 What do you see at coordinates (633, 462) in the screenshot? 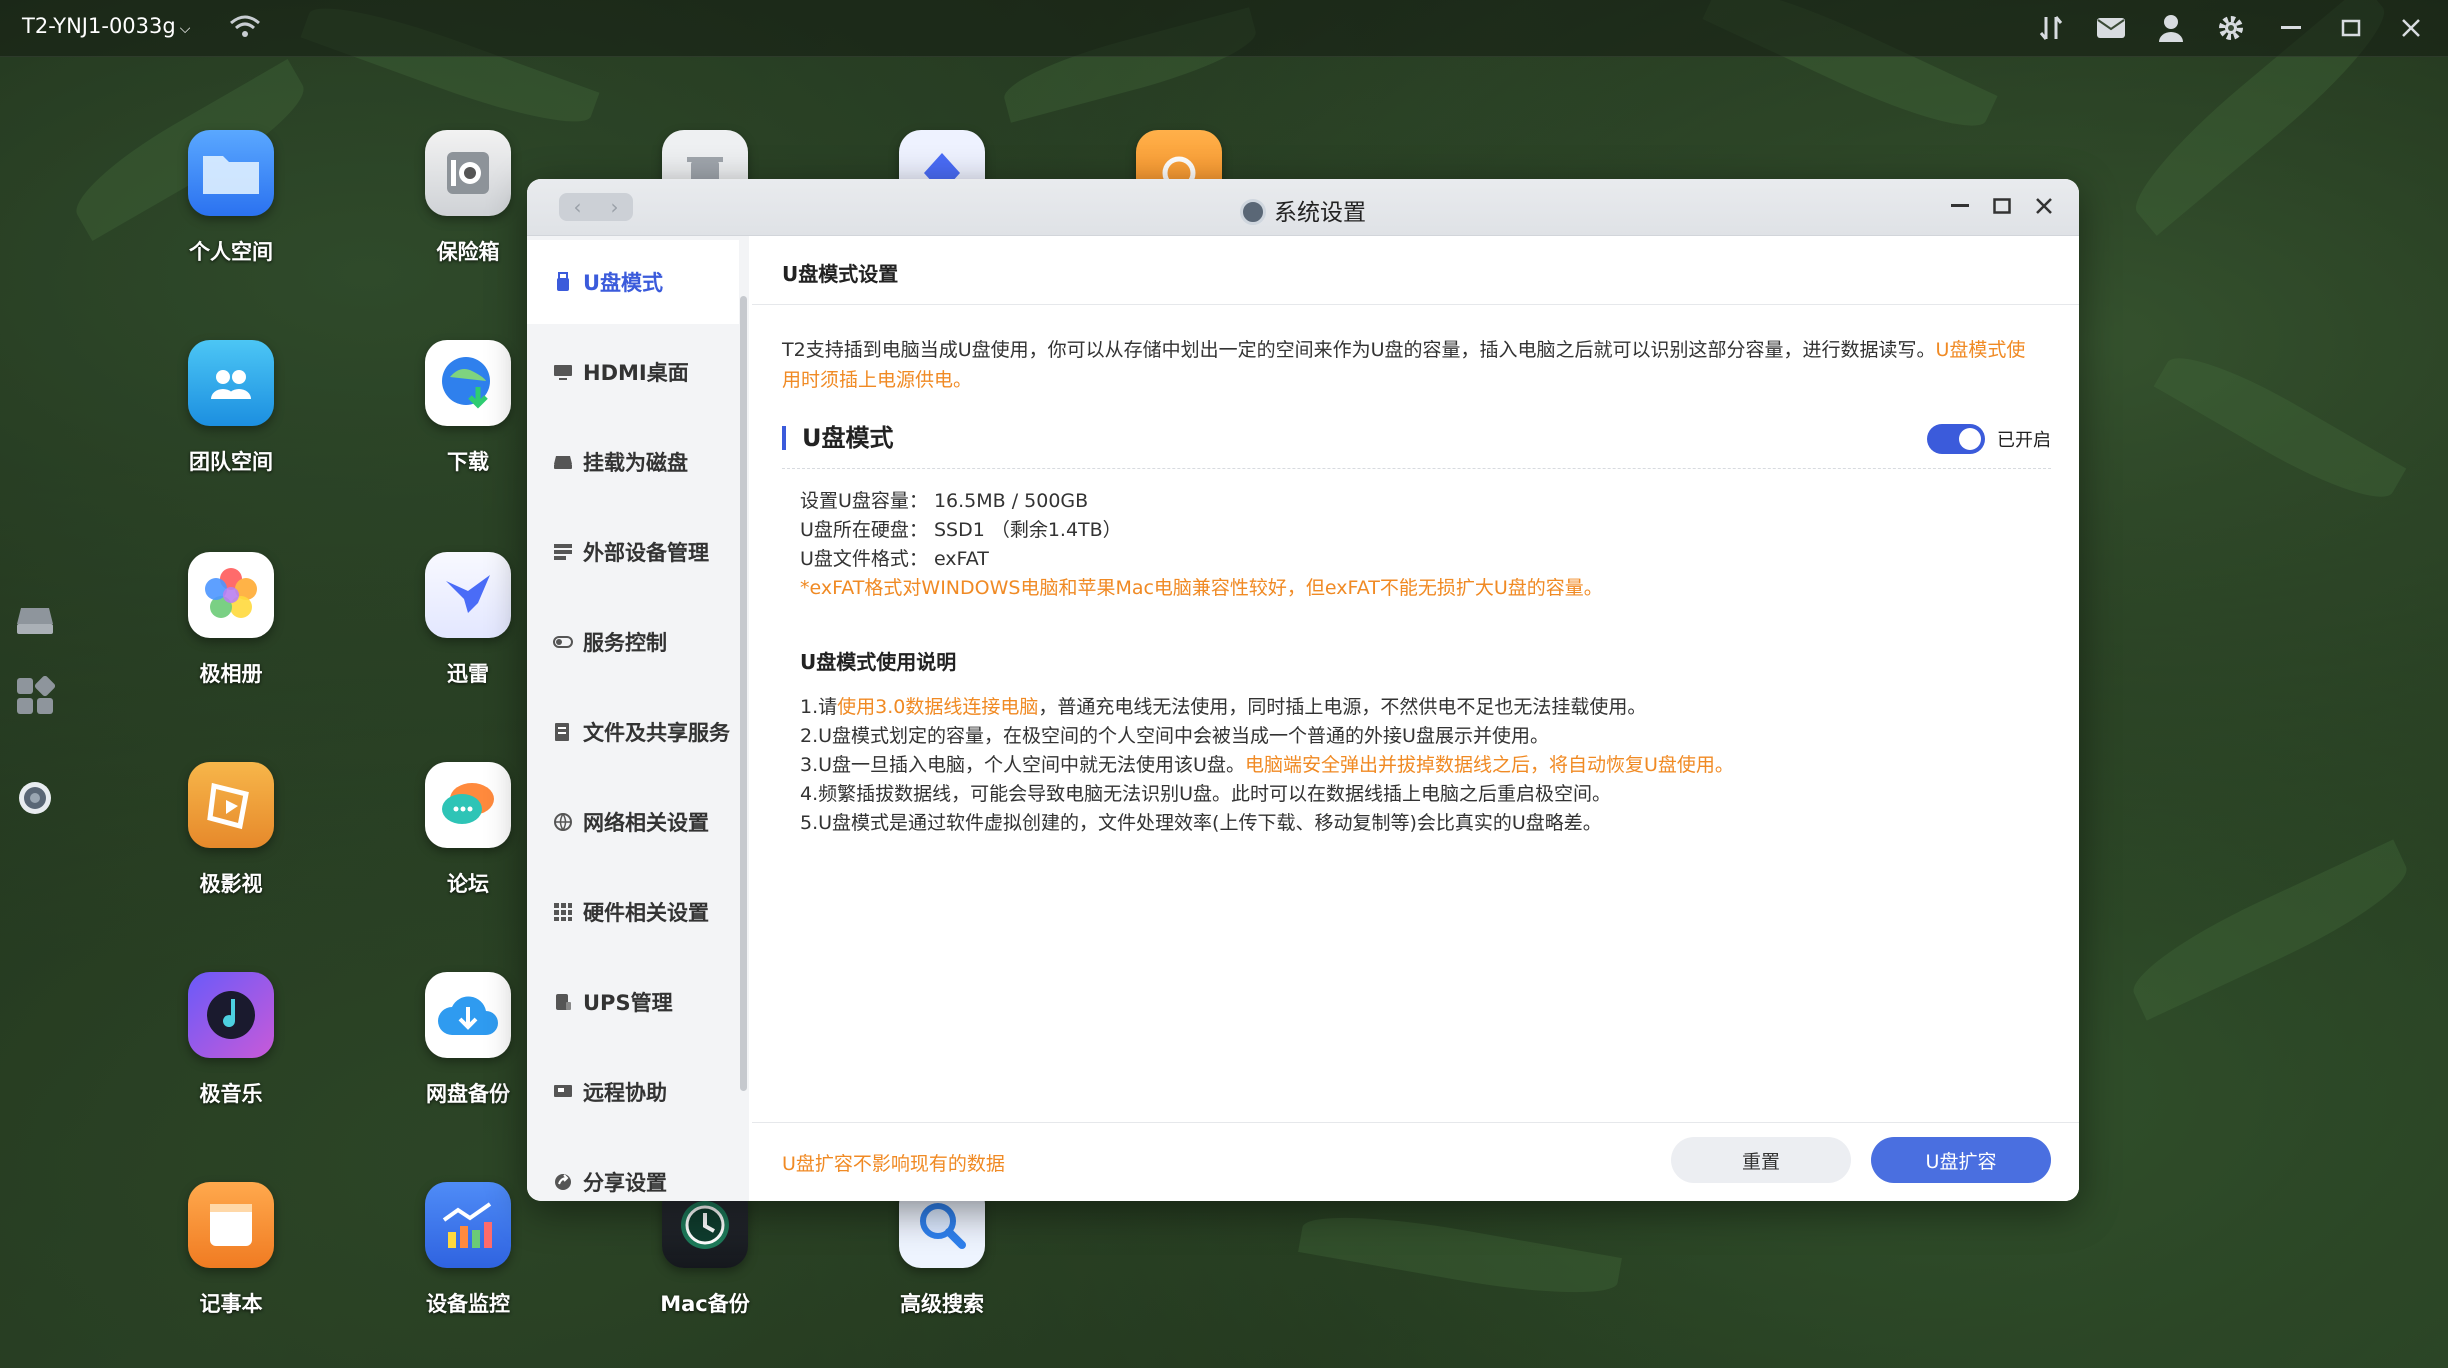
I see `sidebar-item-mount-disk: 挂载为磁盘` at bounding box center [633, 462].